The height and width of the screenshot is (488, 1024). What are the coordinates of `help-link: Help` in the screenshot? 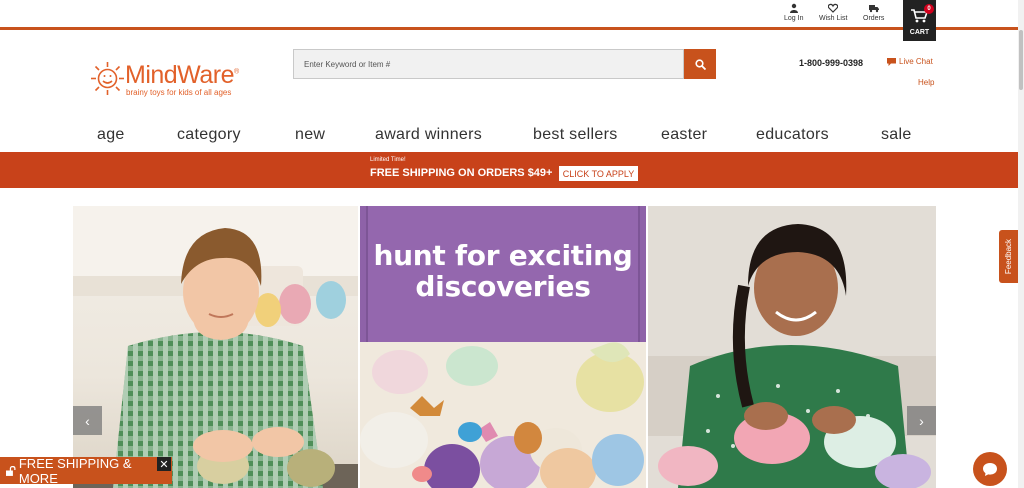 It's located at (926, 82).